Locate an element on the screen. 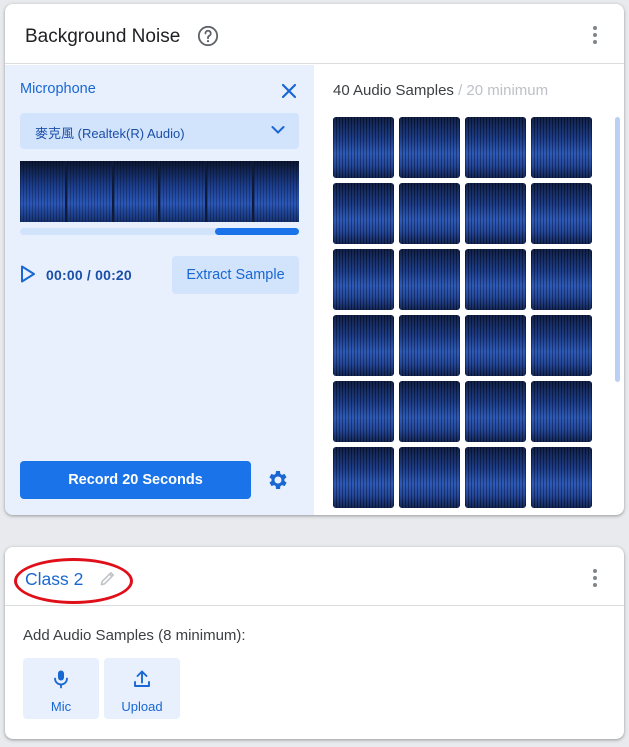 Image resolution: width=629 pixels, height=747 pixels. playback-progress is located at coordinates (159, 231).